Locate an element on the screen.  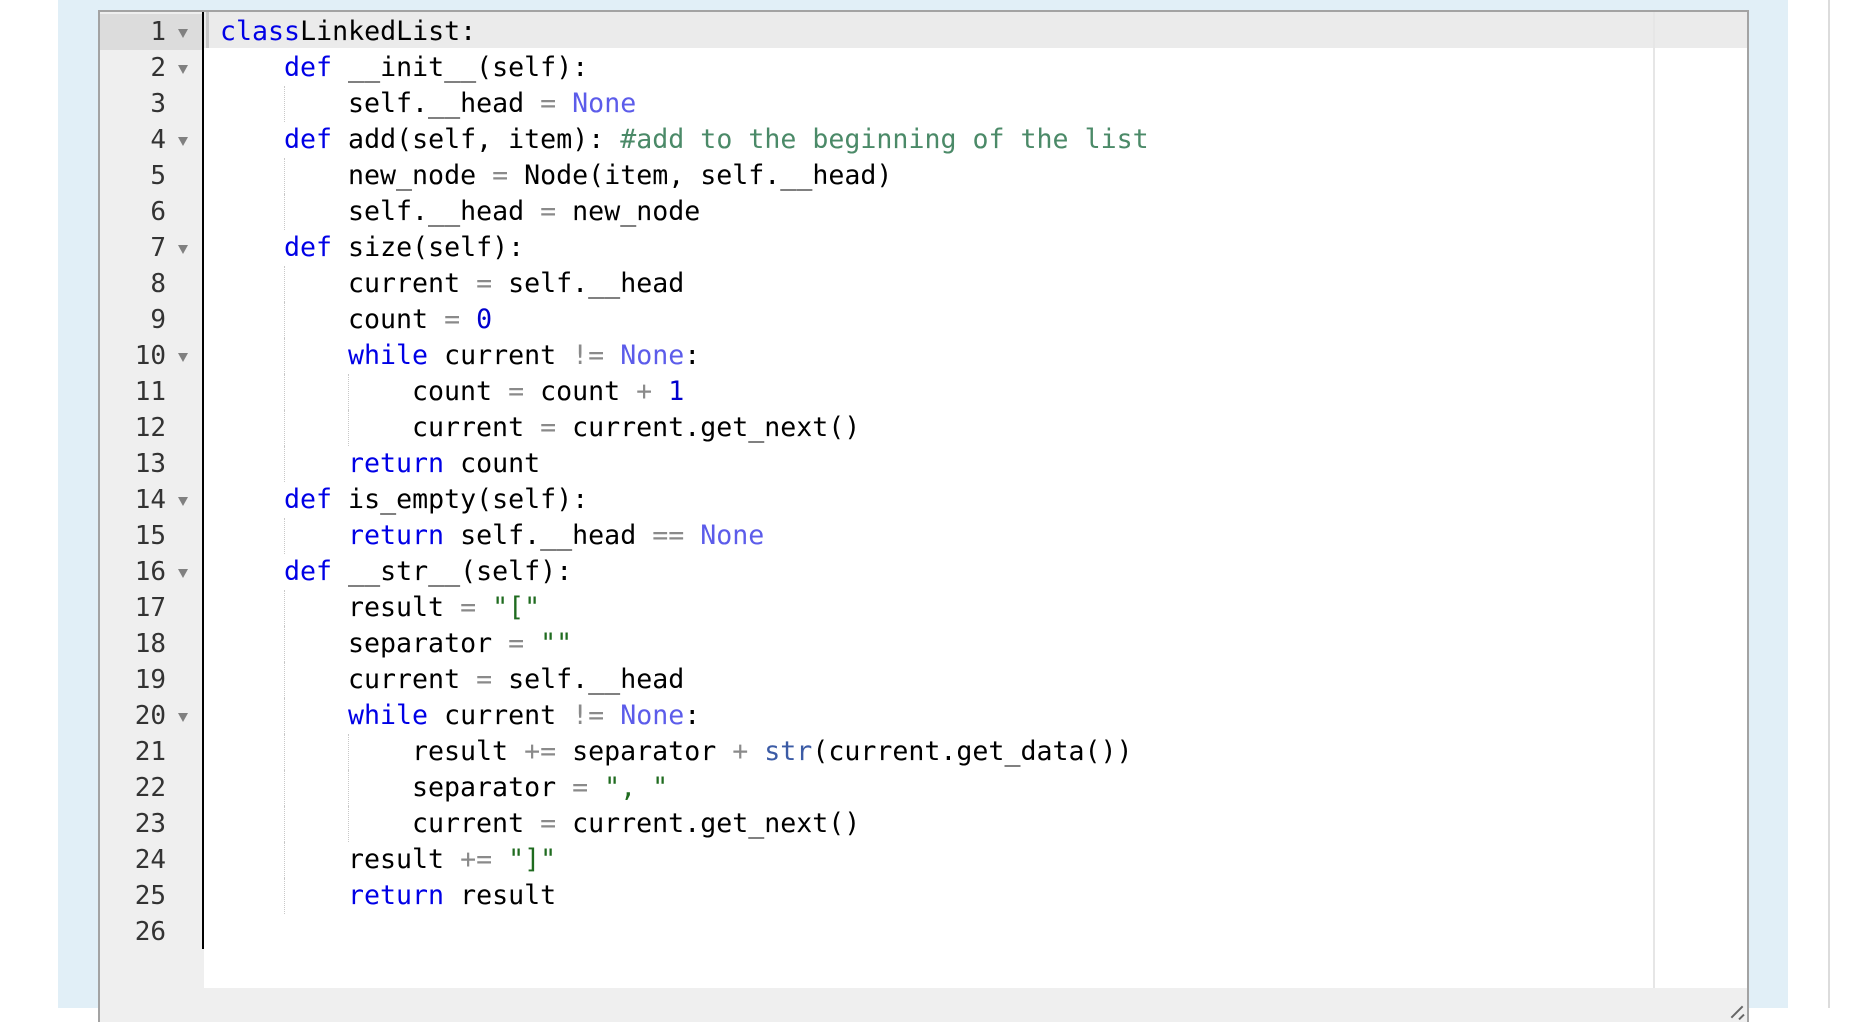
line-number-row: 22 is located at coordinates (151, 788).